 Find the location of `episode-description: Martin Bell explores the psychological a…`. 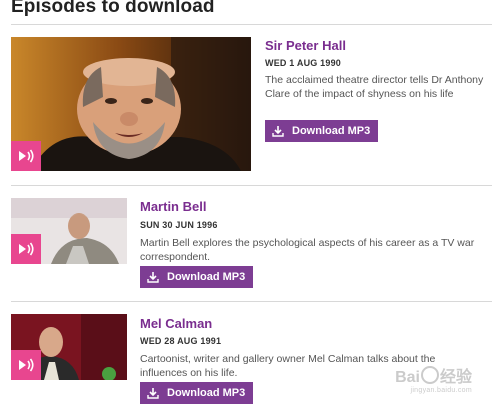

episode-description: Martin Bell explores the psychological a… is located at coordinates (307, 250).